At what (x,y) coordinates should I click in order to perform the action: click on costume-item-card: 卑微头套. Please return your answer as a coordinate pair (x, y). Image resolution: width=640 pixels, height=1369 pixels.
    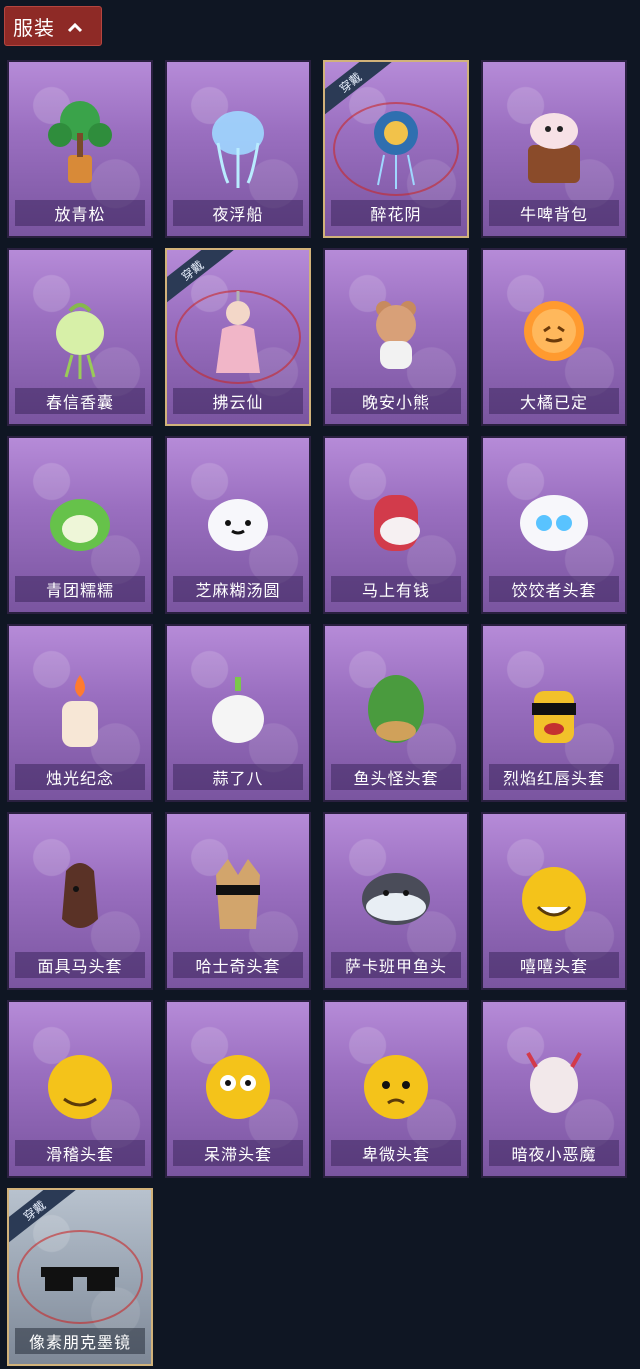
    Looking at the image, I should click on (396, 1089).